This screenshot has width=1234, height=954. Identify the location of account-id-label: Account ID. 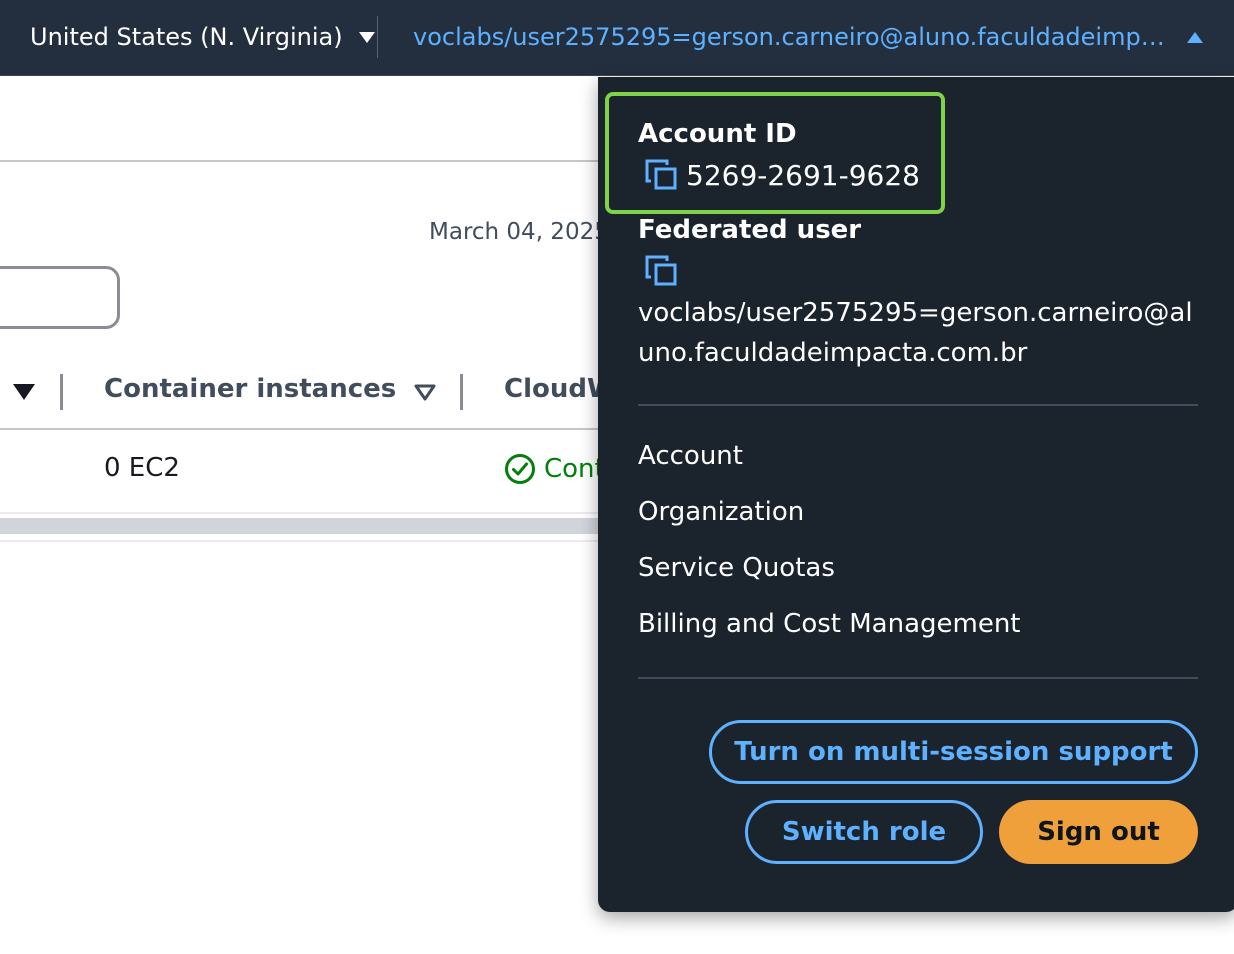
(717, 134).